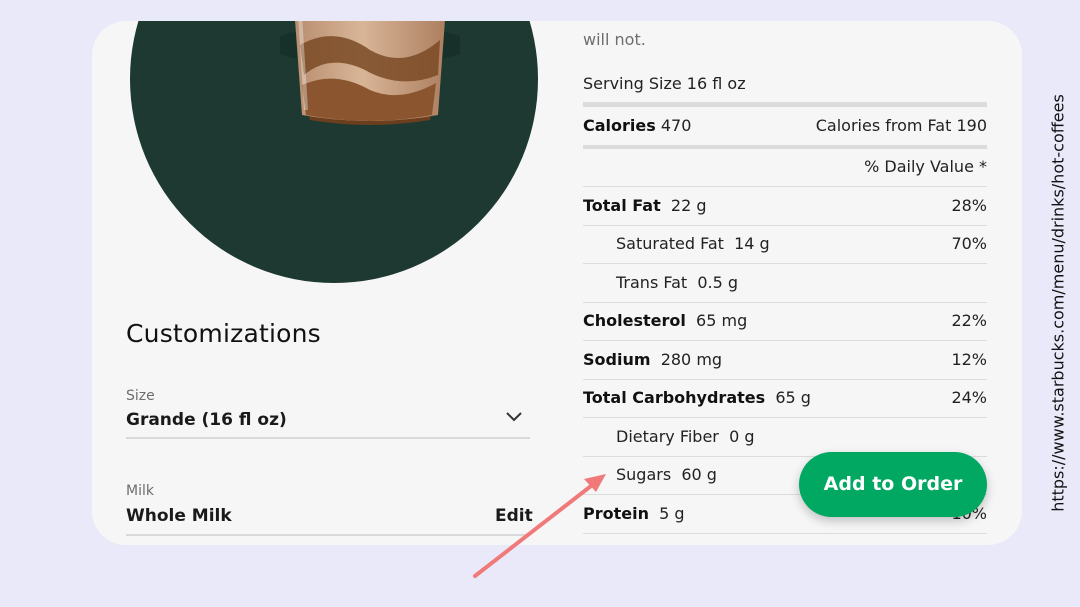 This screenshot has height=607, width=1080. What do you see at coordinates (785, 206) in the screenshot?
I see `nutrient-row-total-fat: Total Fat 22 g 28%` at bounding box center [785, 206].